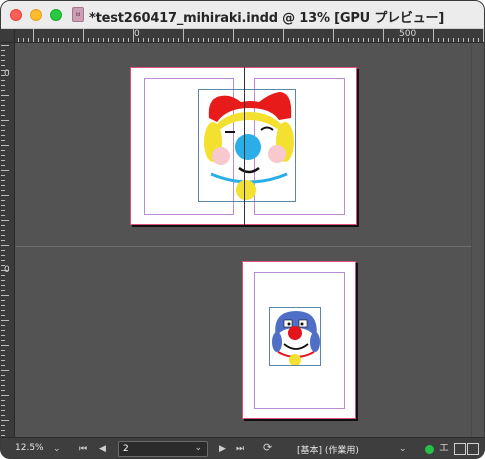  What do you see at coordinates (403, 449) in the screenshot?
I see `preflight-dropdown-icon: ⌄` at bounding box center [403, 449].